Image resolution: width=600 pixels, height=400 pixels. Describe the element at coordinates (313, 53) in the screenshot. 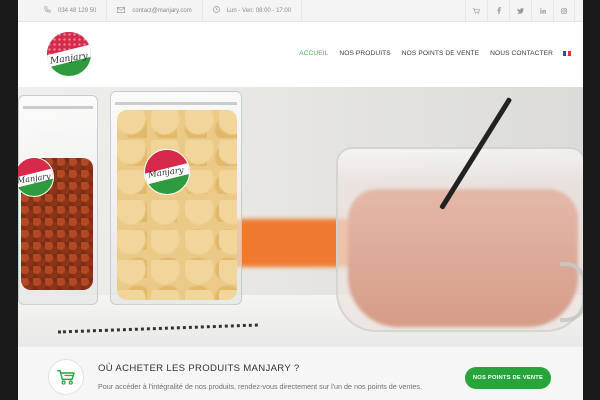

I see `nav-item-accueil: ACCUEIL` at that location.